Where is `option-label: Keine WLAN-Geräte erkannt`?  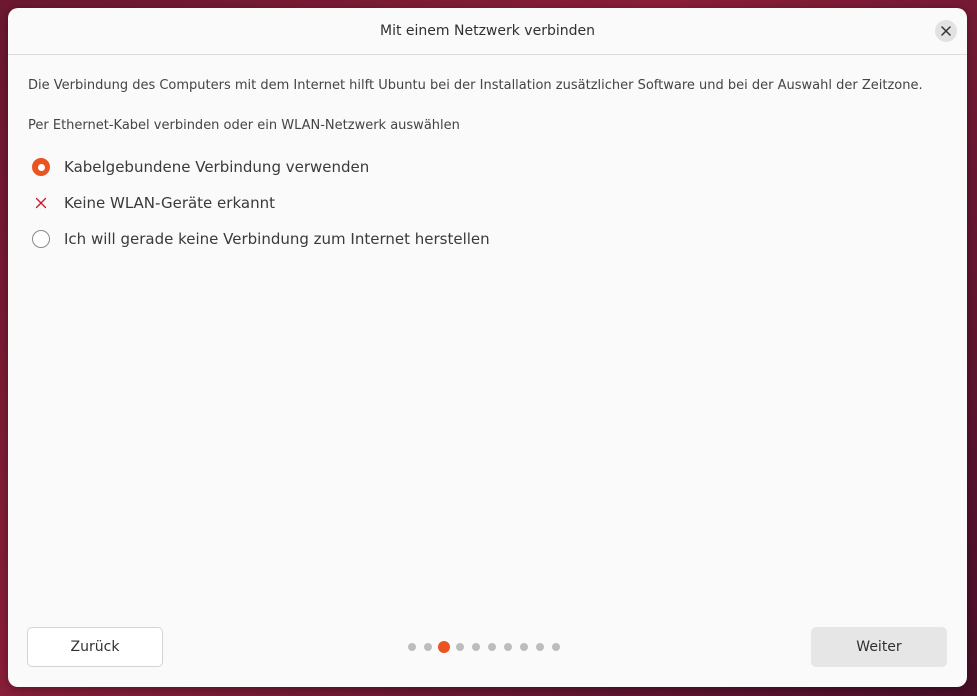 option-label: Keine WLAN-Geräte erkannt is located at coordinates (169, 203).